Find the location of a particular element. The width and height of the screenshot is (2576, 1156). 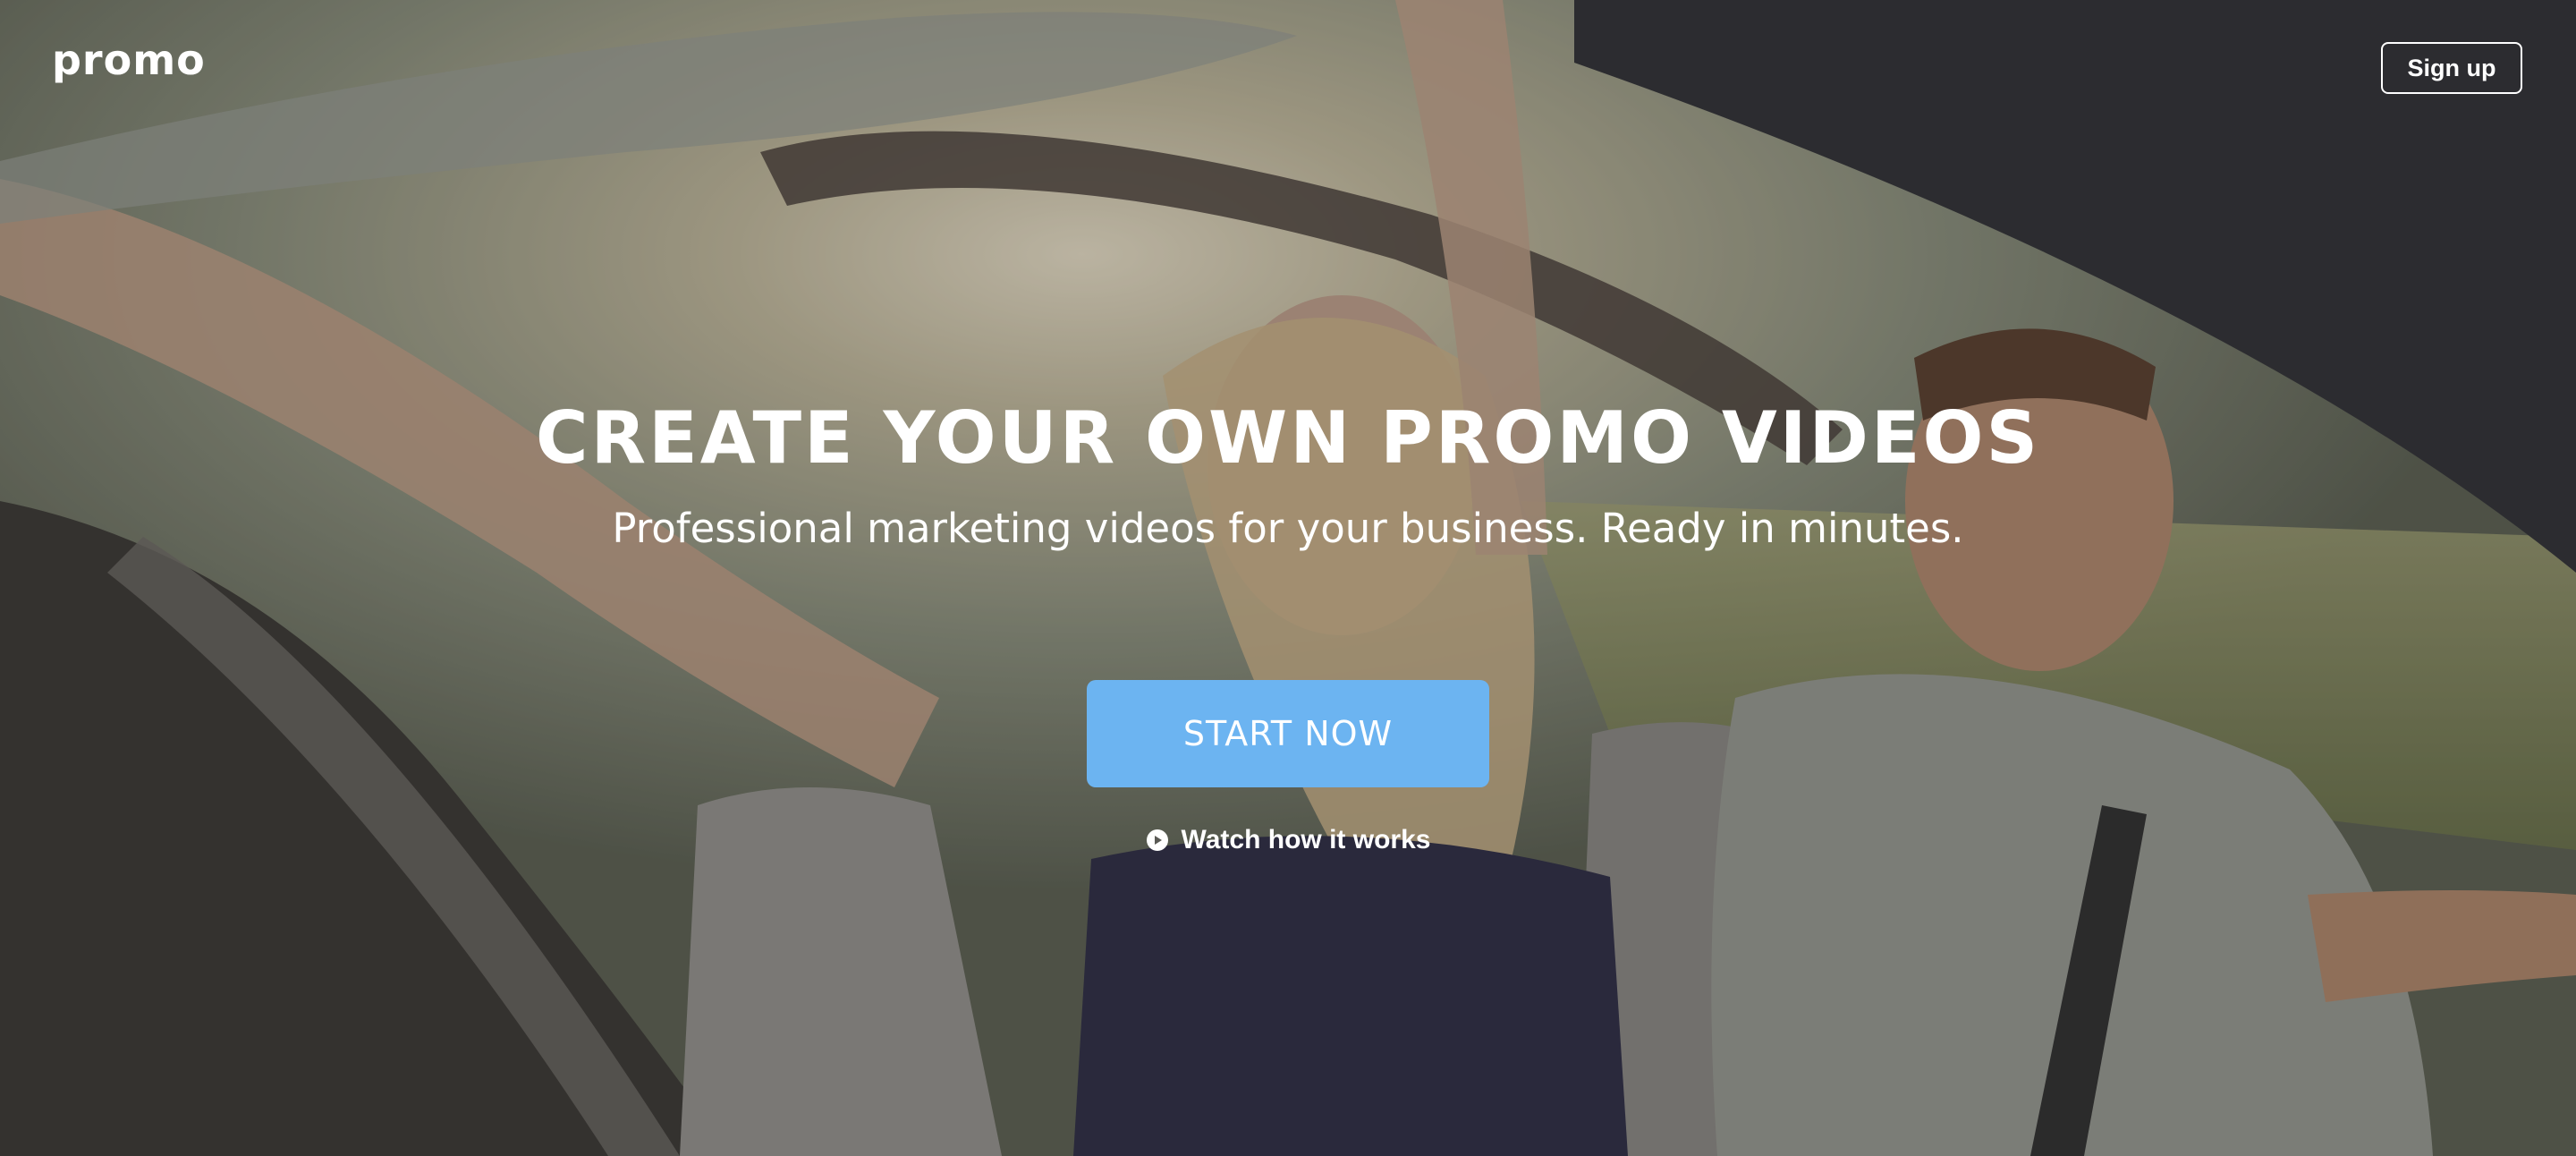

watch-label: Watch how it works is located at coordinates (1306, 839).